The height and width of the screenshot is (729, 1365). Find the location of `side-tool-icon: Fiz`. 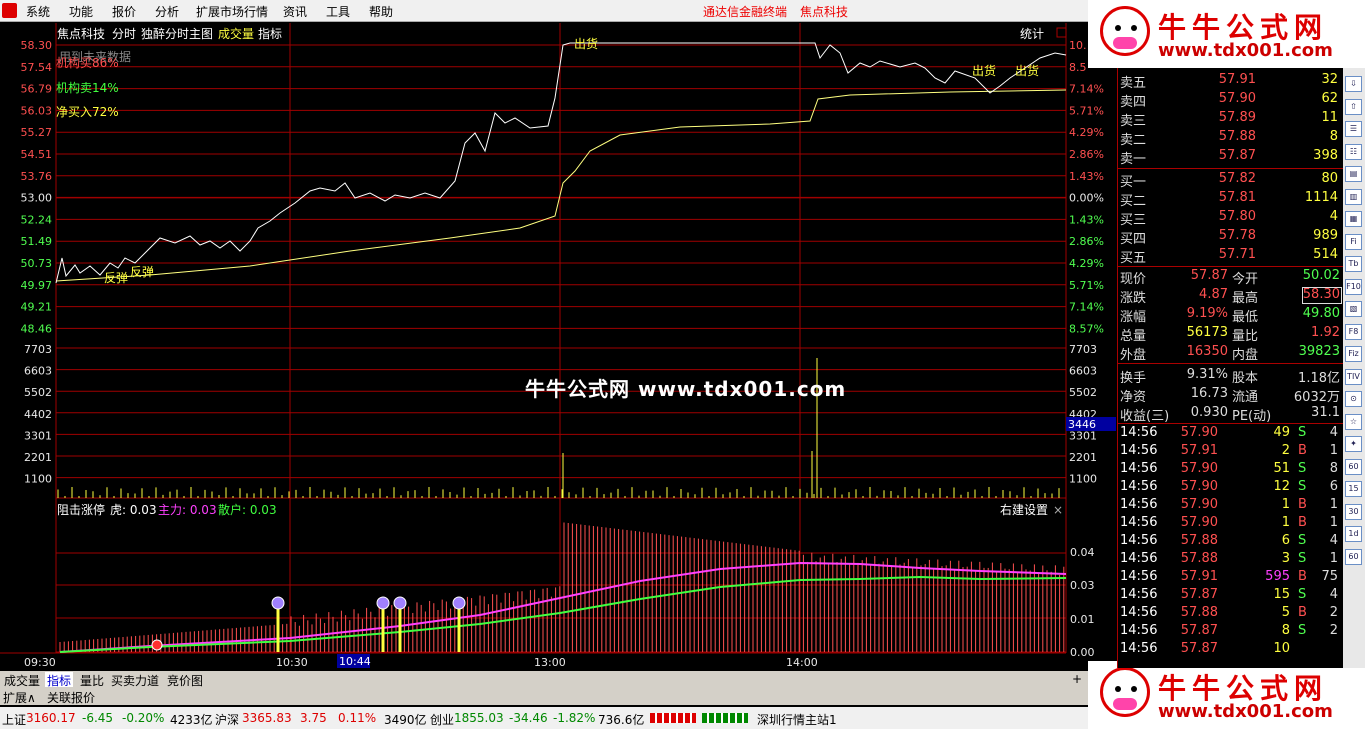

side-tool-icon: Fiz is located at coordinates (1353, 354).